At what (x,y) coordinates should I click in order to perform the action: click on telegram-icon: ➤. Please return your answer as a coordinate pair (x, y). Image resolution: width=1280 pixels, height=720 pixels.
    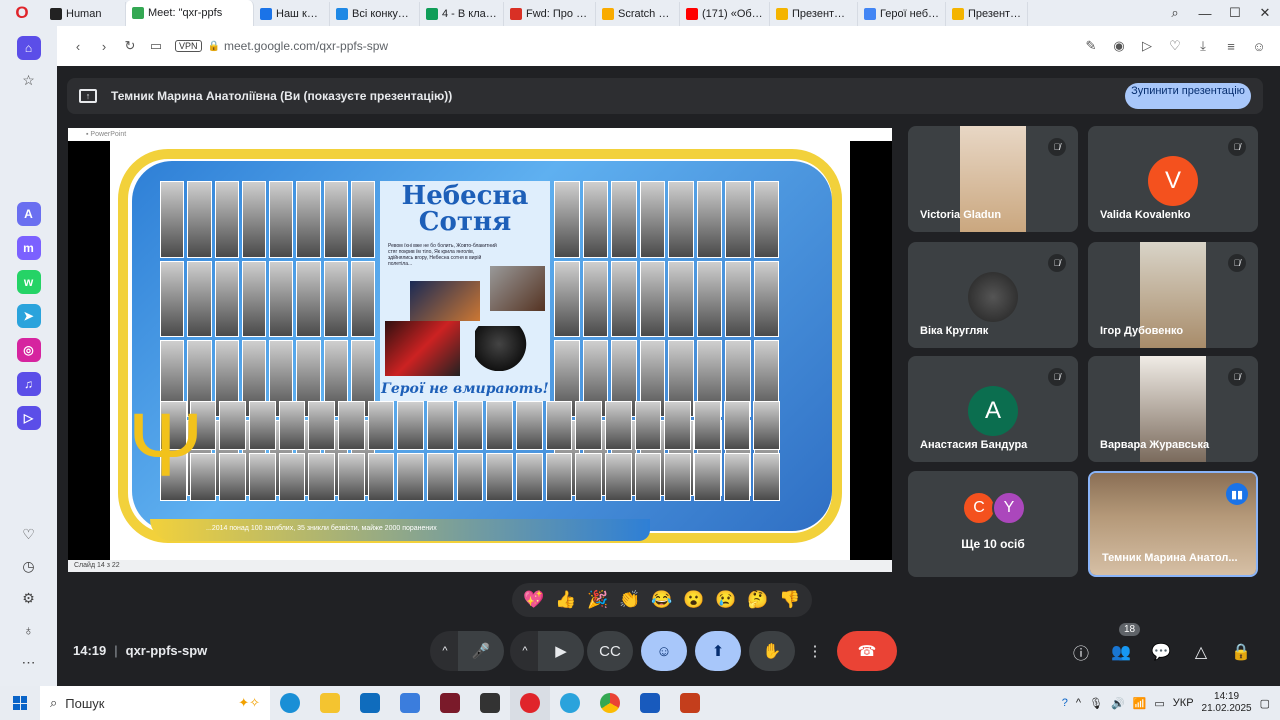
    Looking at the image, I should click on (28, 316).